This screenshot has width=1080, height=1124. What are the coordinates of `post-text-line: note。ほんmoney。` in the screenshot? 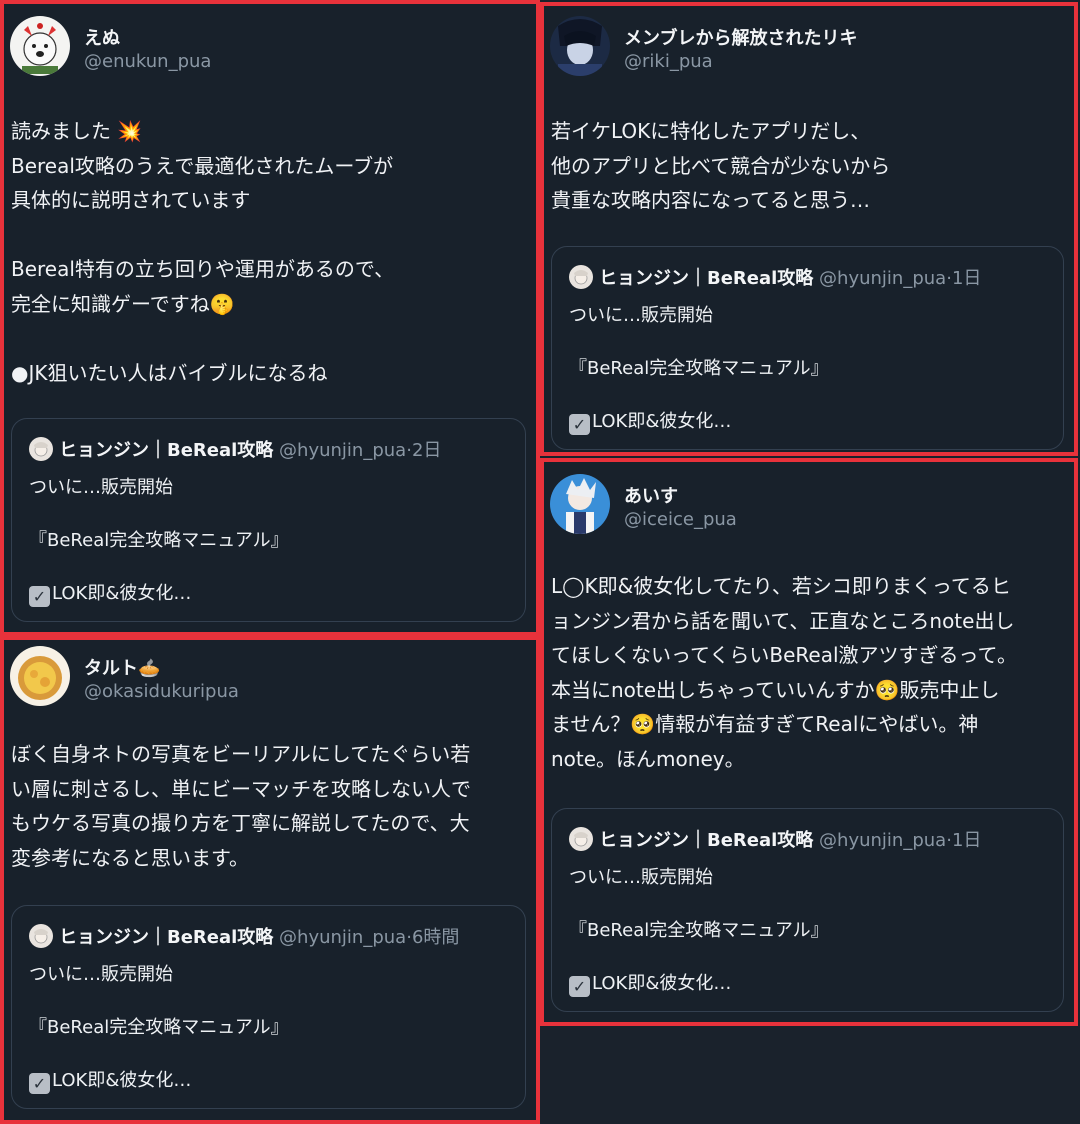 It's located at (648, 758).